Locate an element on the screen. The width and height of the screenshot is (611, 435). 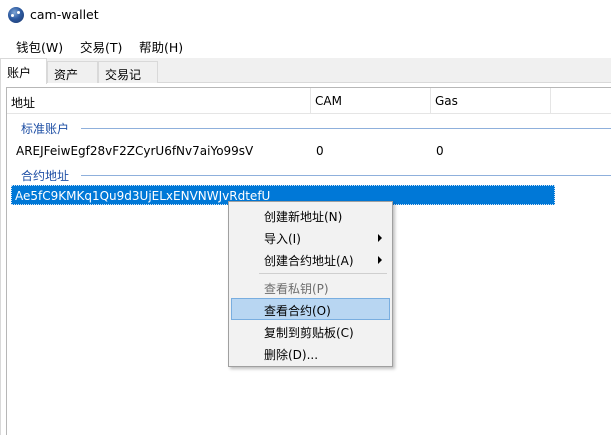
menu-item-label: 查看私钥(P) is located at coordinates (296, 289).